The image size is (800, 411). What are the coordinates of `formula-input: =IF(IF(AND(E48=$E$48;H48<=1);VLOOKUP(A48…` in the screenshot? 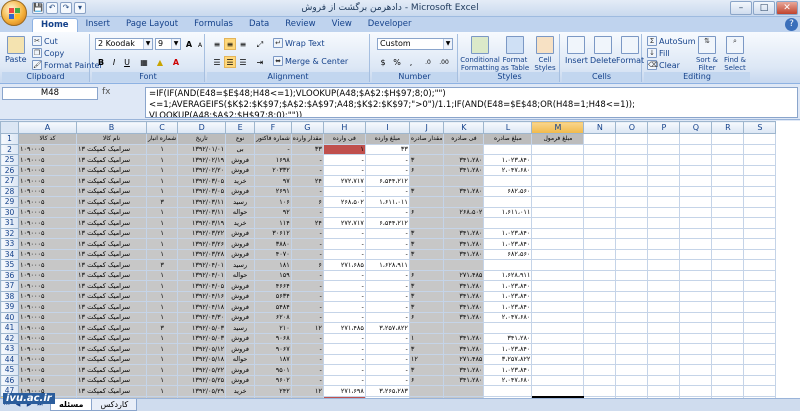 It's located at (471, 102).